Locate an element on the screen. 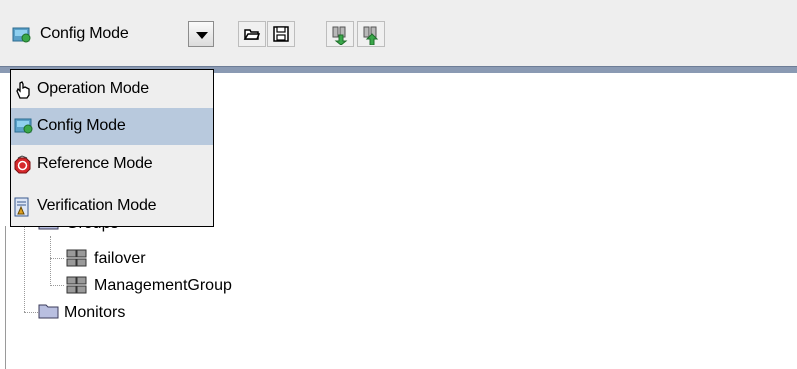 Image resolution: width=797 pixels, height=369 pixels. folder-icon is located at coordinates (48, 311).